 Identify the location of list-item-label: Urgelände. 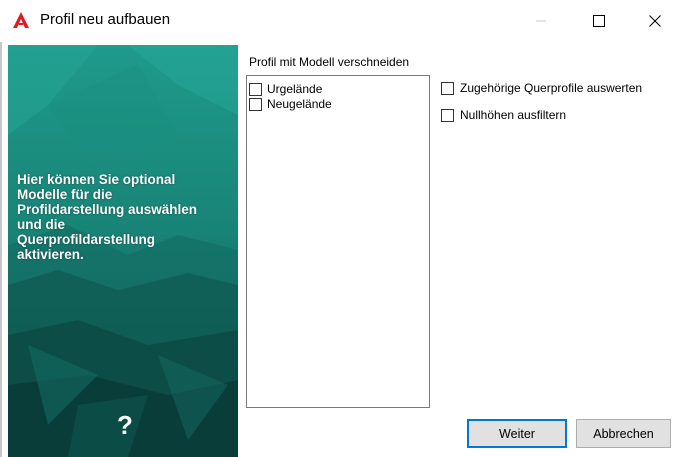
(295, 89).